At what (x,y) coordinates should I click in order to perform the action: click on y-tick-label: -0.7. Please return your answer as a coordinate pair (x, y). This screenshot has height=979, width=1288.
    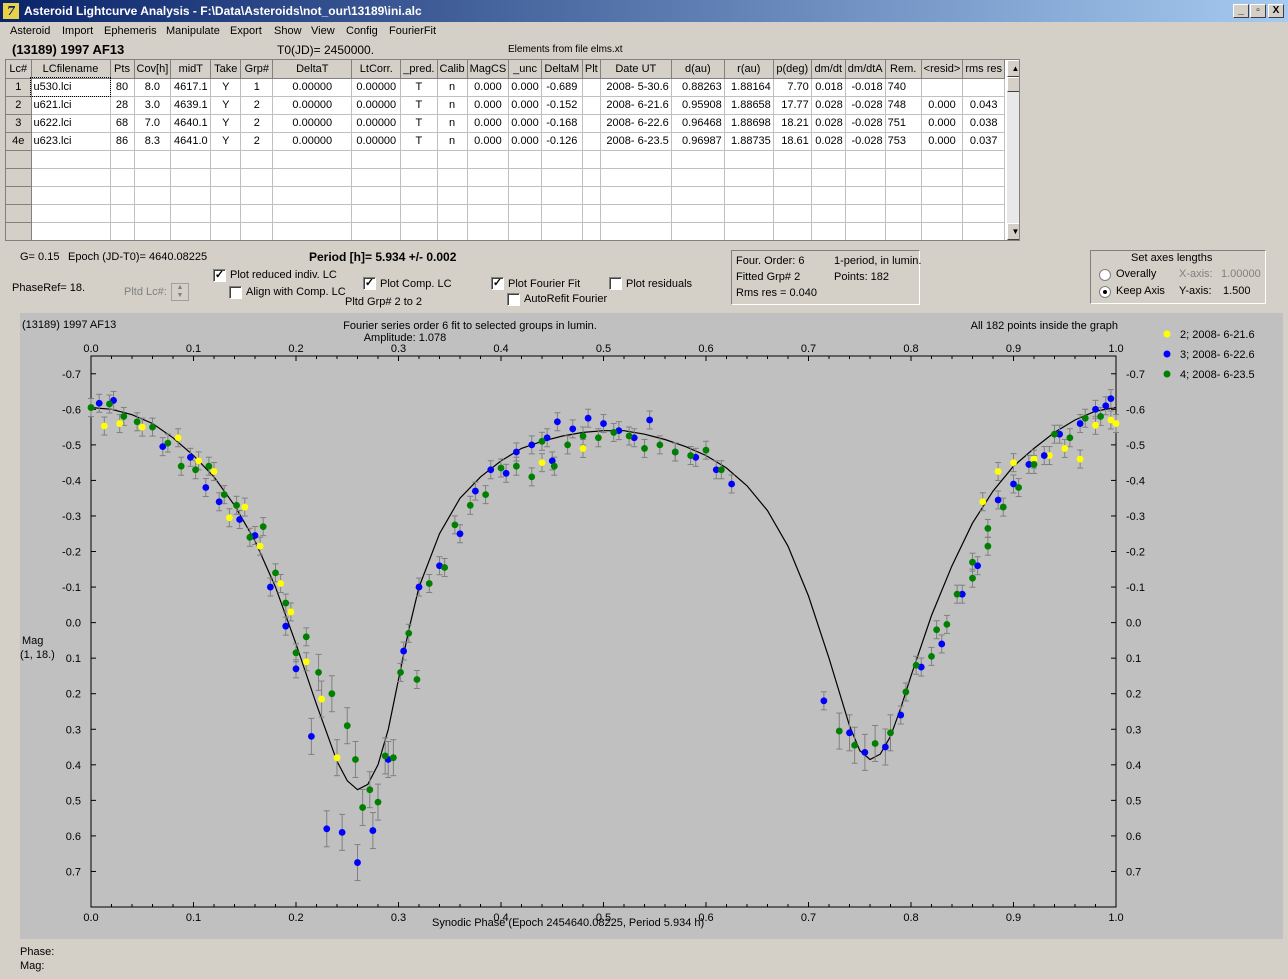
    Looking at the image, I should click on (71, 375).